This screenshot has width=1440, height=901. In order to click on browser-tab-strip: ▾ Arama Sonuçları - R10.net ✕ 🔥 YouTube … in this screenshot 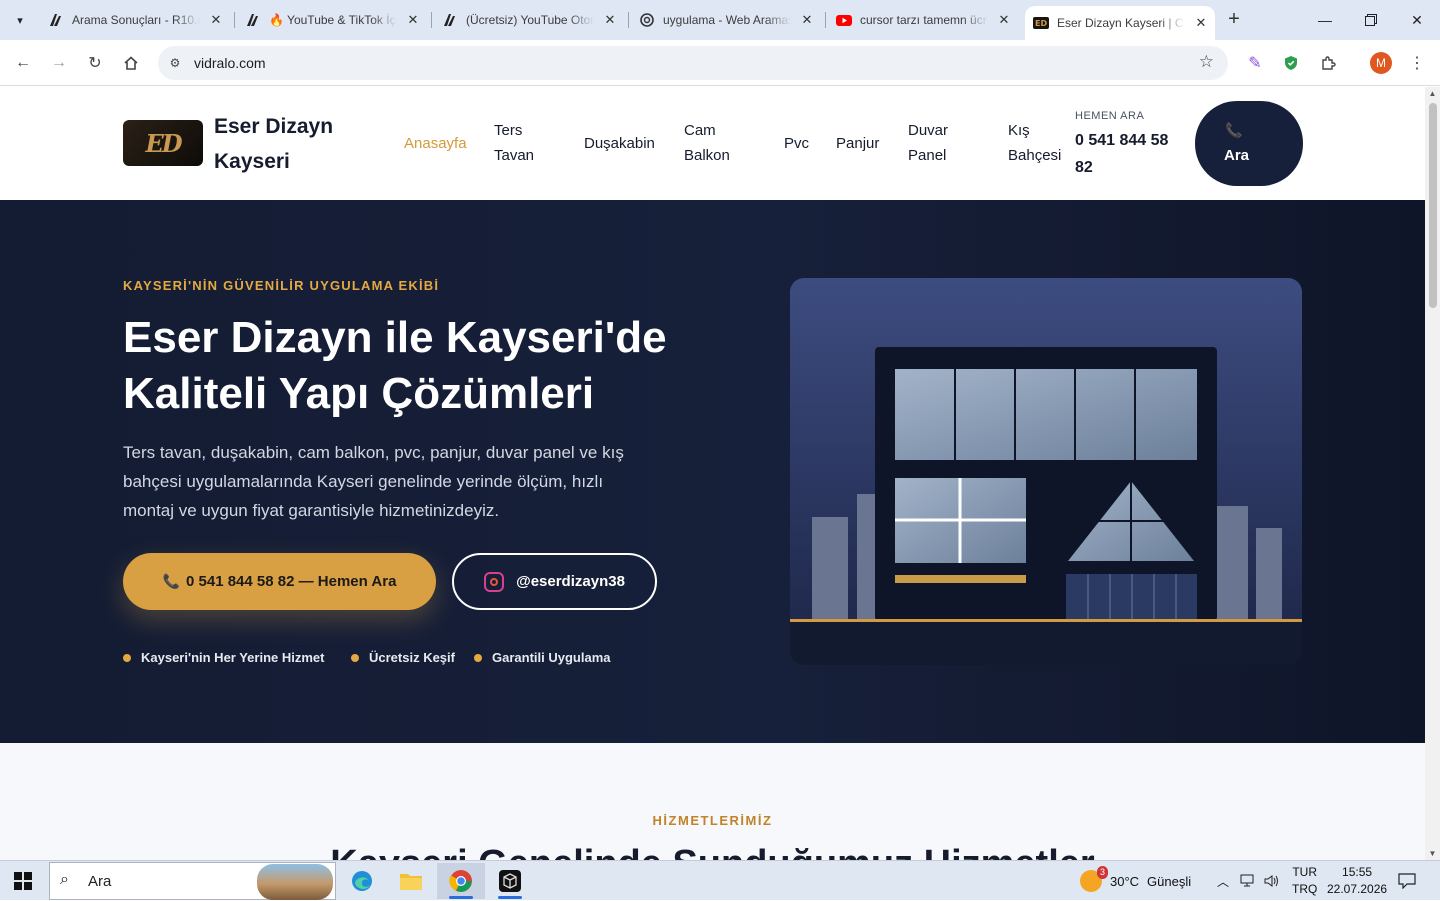, I will do `click(720, 20)`.